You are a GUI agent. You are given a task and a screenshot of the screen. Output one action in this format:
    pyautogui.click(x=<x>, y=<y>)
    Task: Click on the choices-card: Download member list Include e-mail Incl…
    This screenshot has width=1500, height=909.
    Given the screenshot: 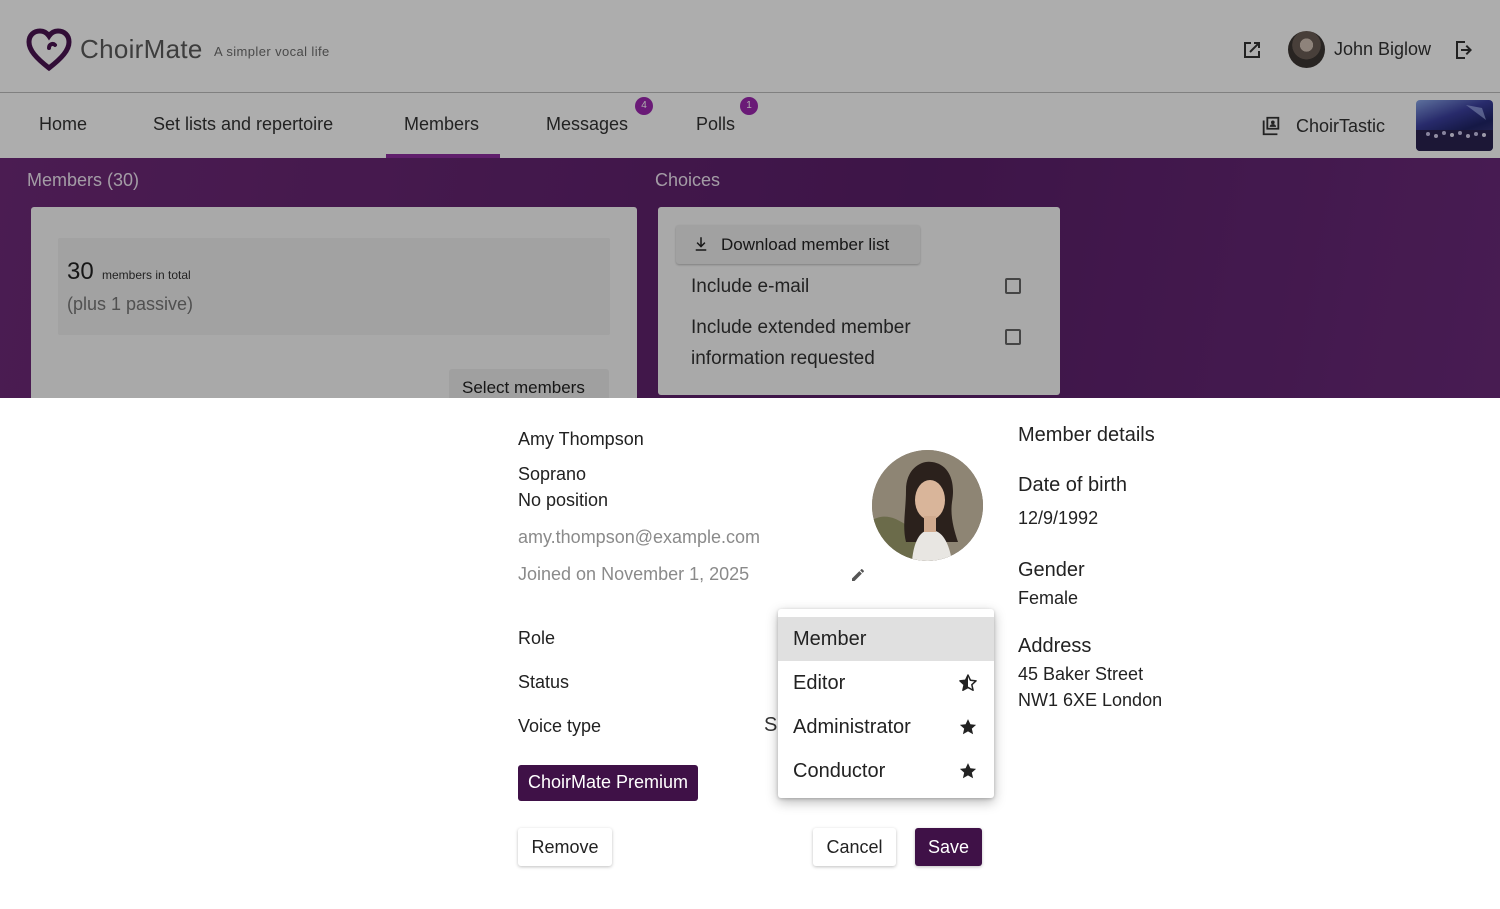 What is the action you would take?
    pyautogui.click(x=859, y=301)
    